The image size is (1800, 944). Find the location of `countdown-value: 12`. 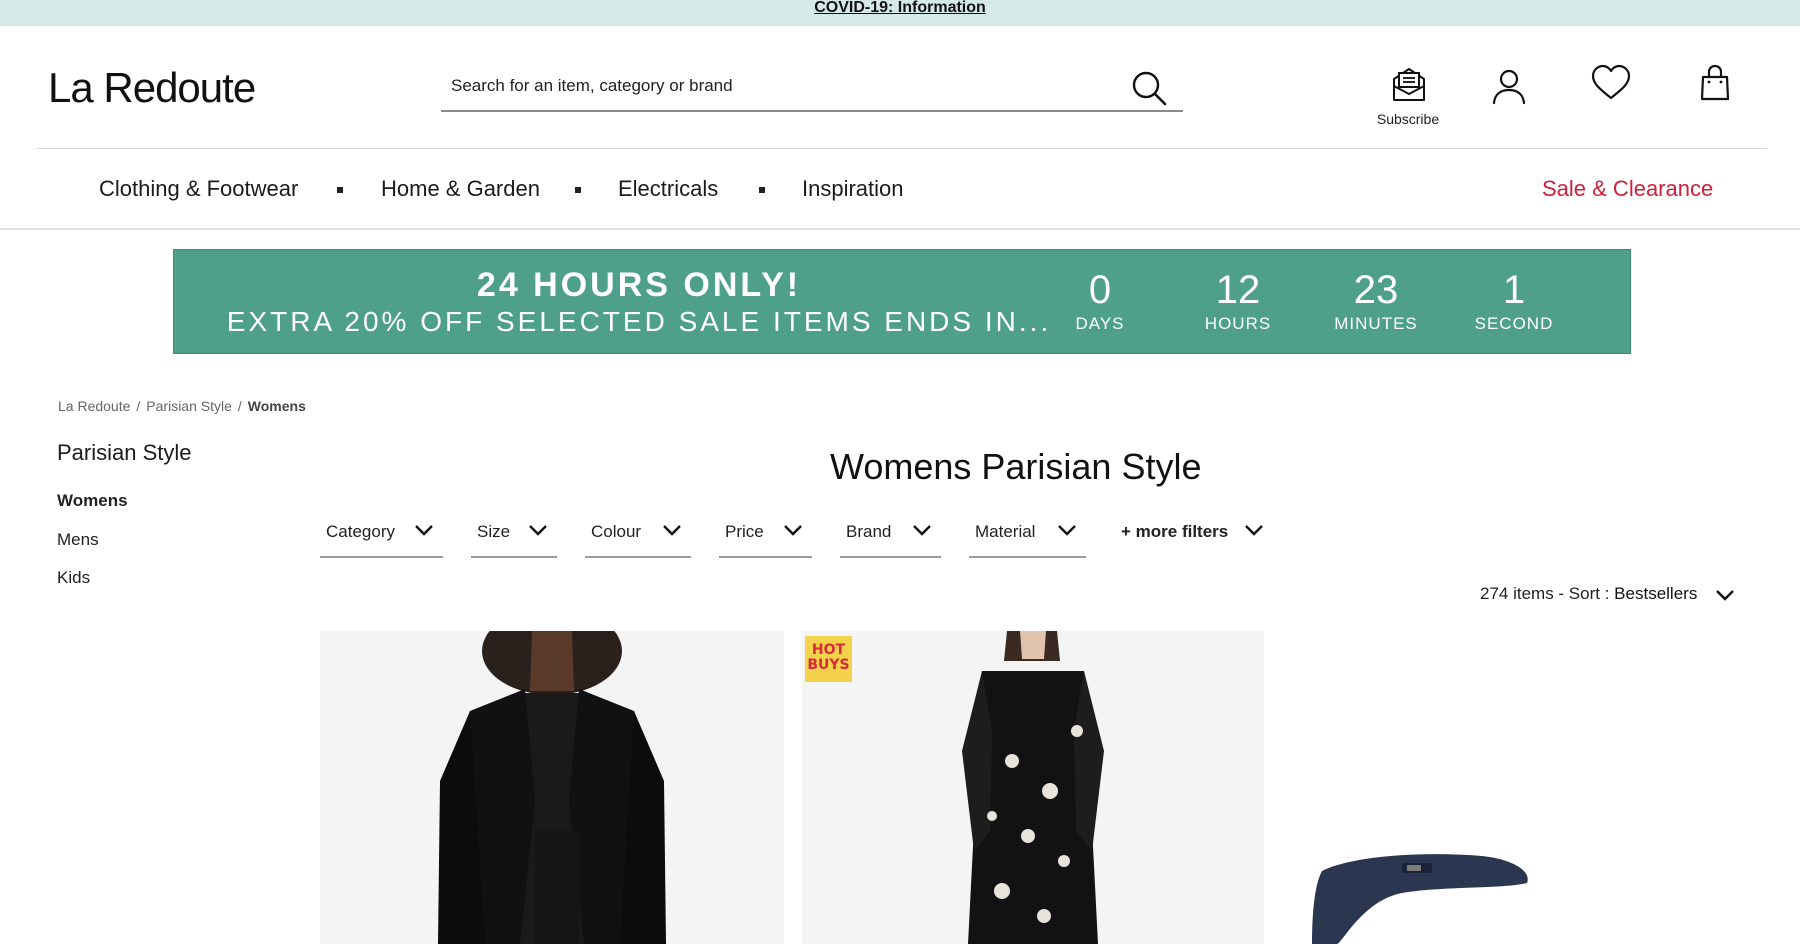

countdown-value: 12 is located at coordinates (1238, 290).